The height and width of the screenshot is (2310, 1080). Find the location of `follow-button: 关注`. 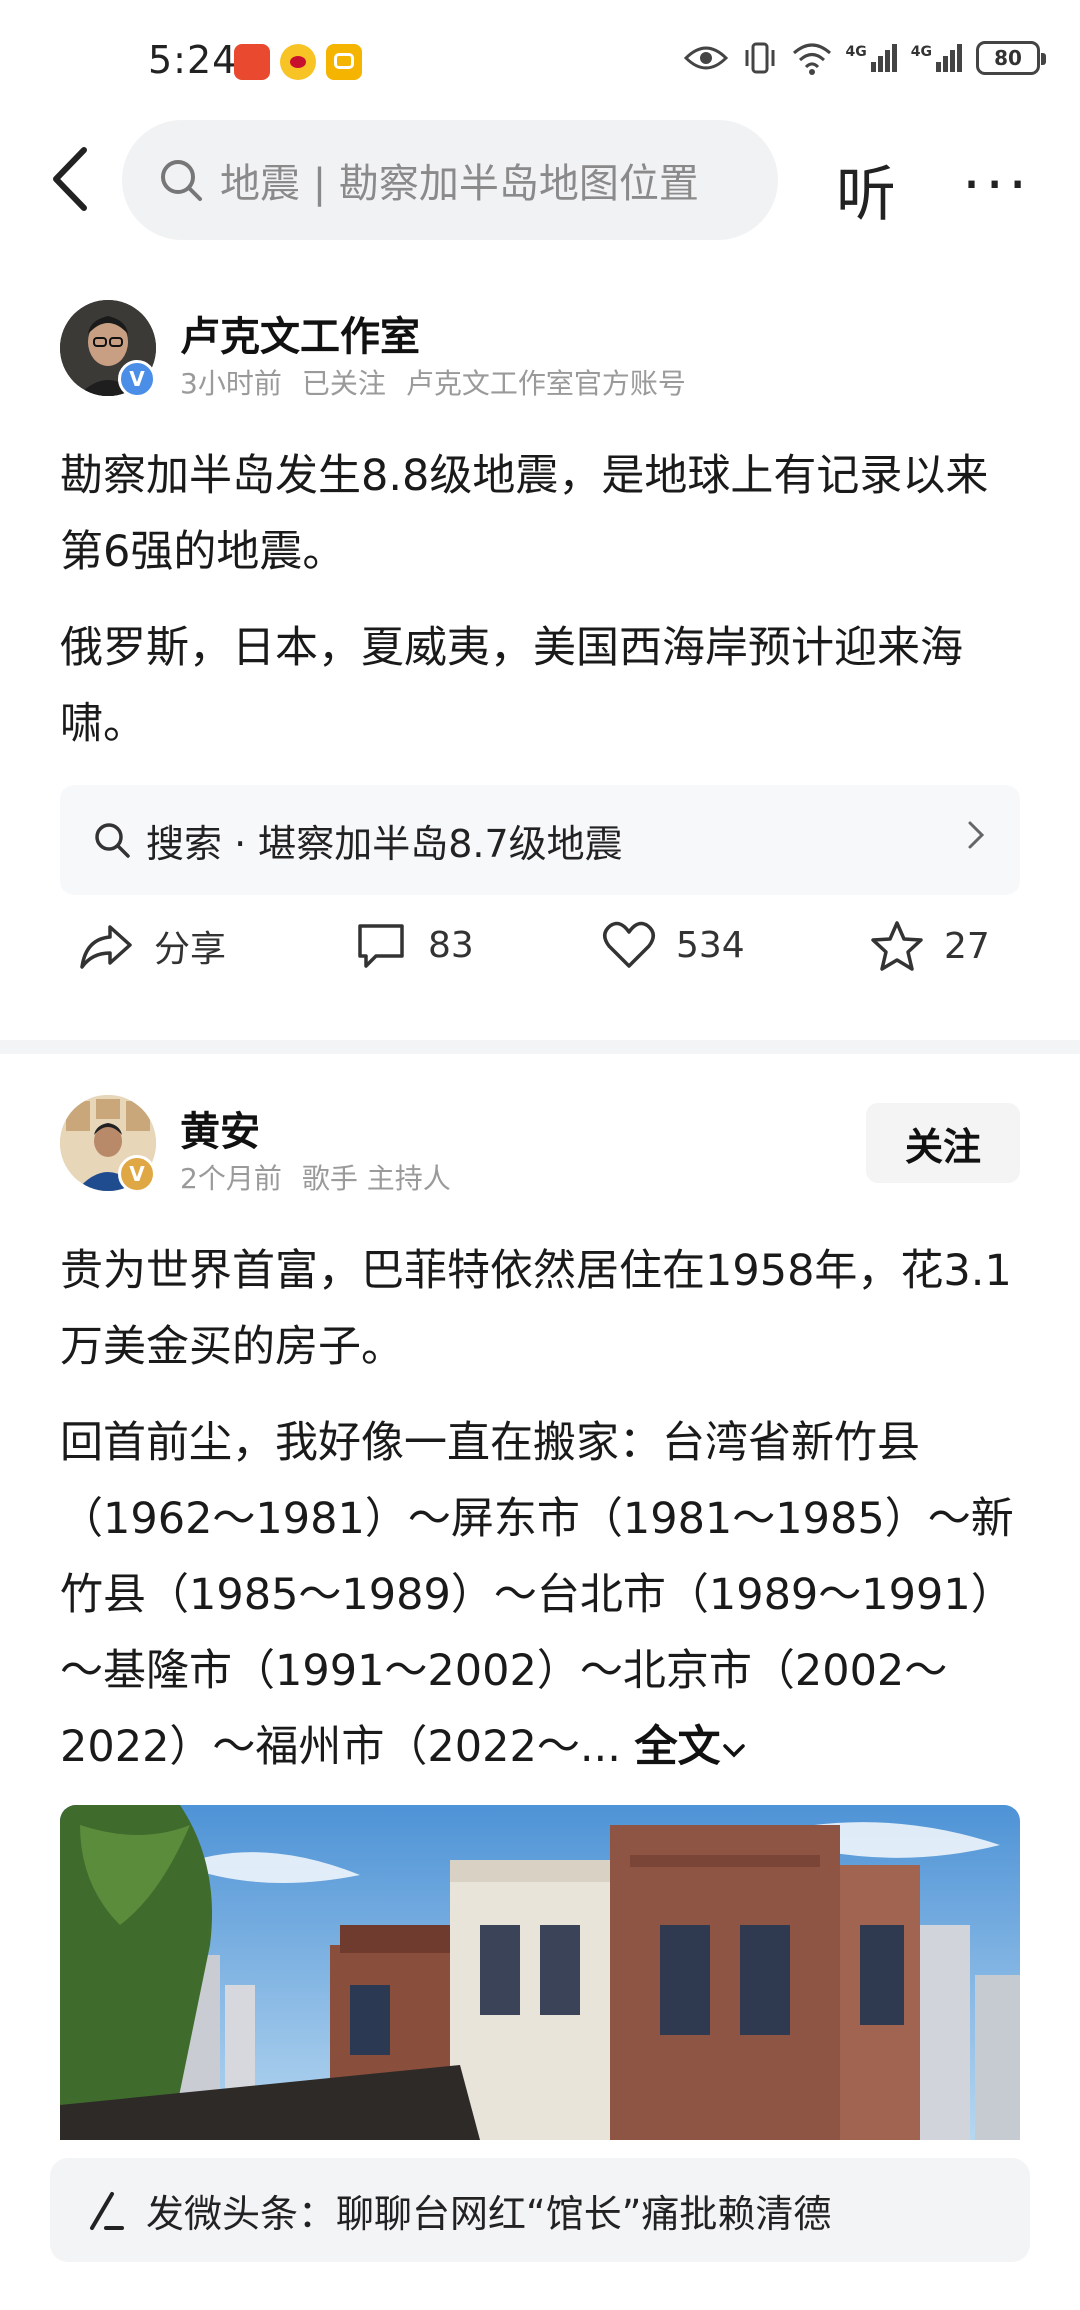

follow-button: 关注 is located at coordinates (943, 1143).